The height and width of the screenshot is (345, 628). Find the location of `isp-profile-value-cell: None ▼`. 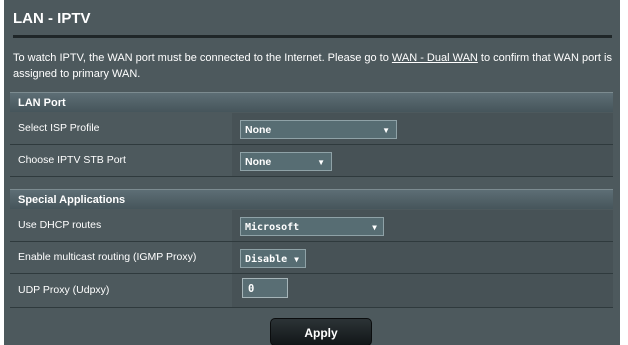

isp-profile-value-cell: None ▼ is located at coordinates (422, 128).